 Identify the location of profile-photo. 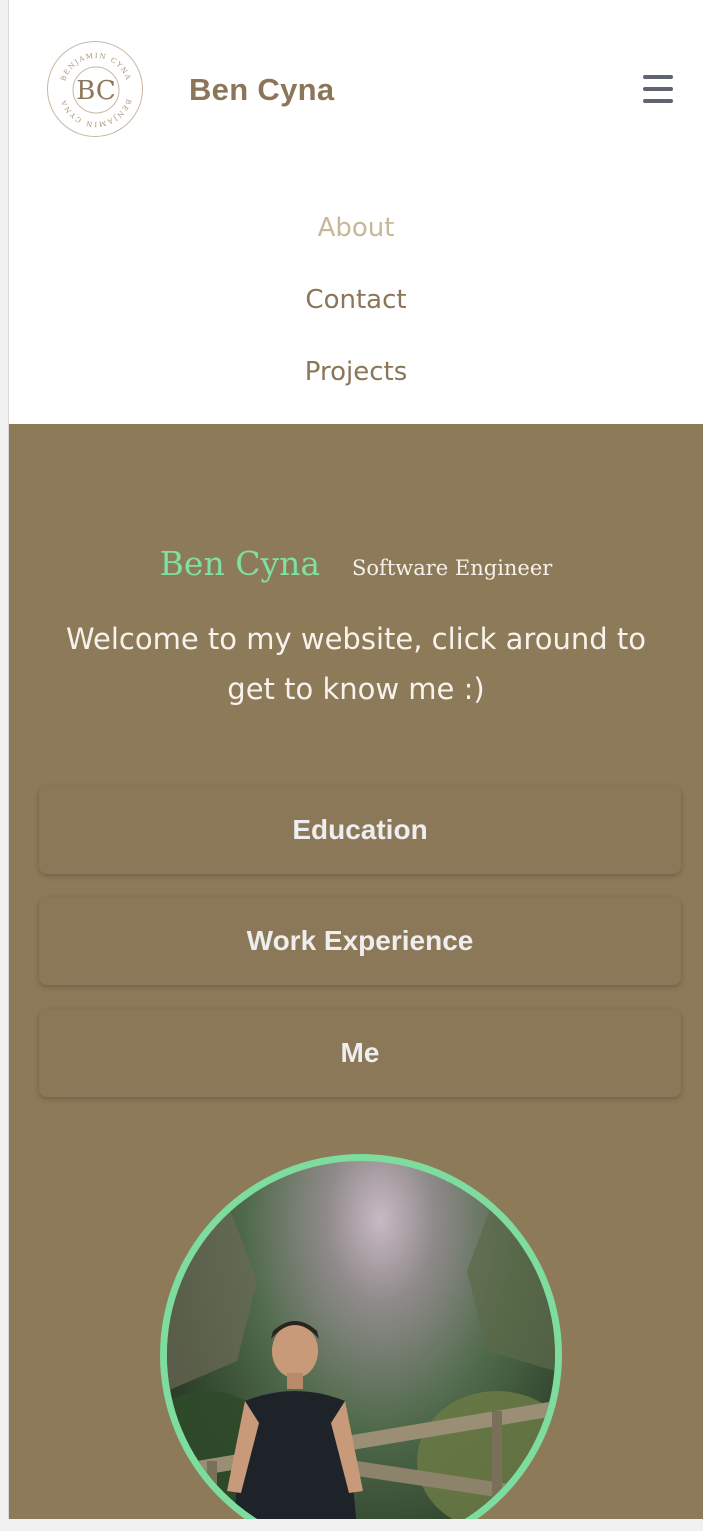
(361, 1336).